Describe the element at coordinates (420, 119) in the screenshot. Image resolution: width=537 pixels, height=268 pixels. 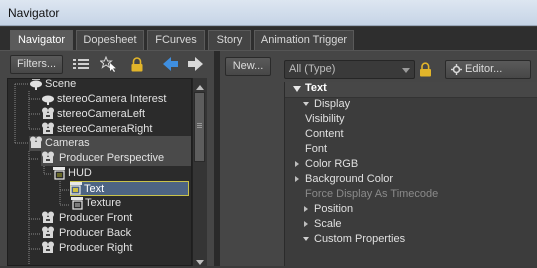
I see `prop-visibility: Visibility` at that location.